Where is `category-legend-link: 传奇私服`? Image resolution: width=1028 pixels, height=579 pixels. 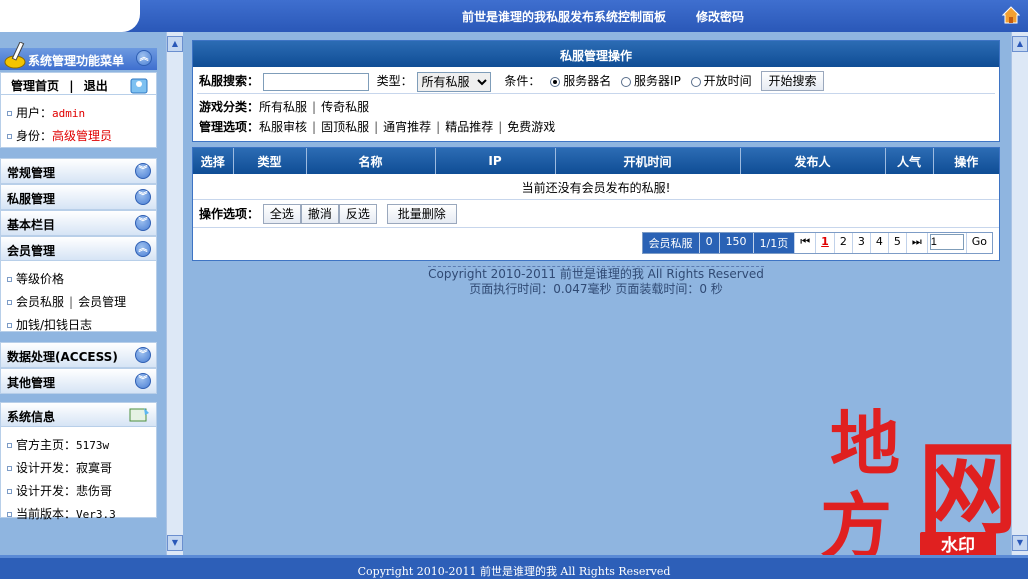 category-legend-link: 传奇私服 is located at coordinates (345, 107).